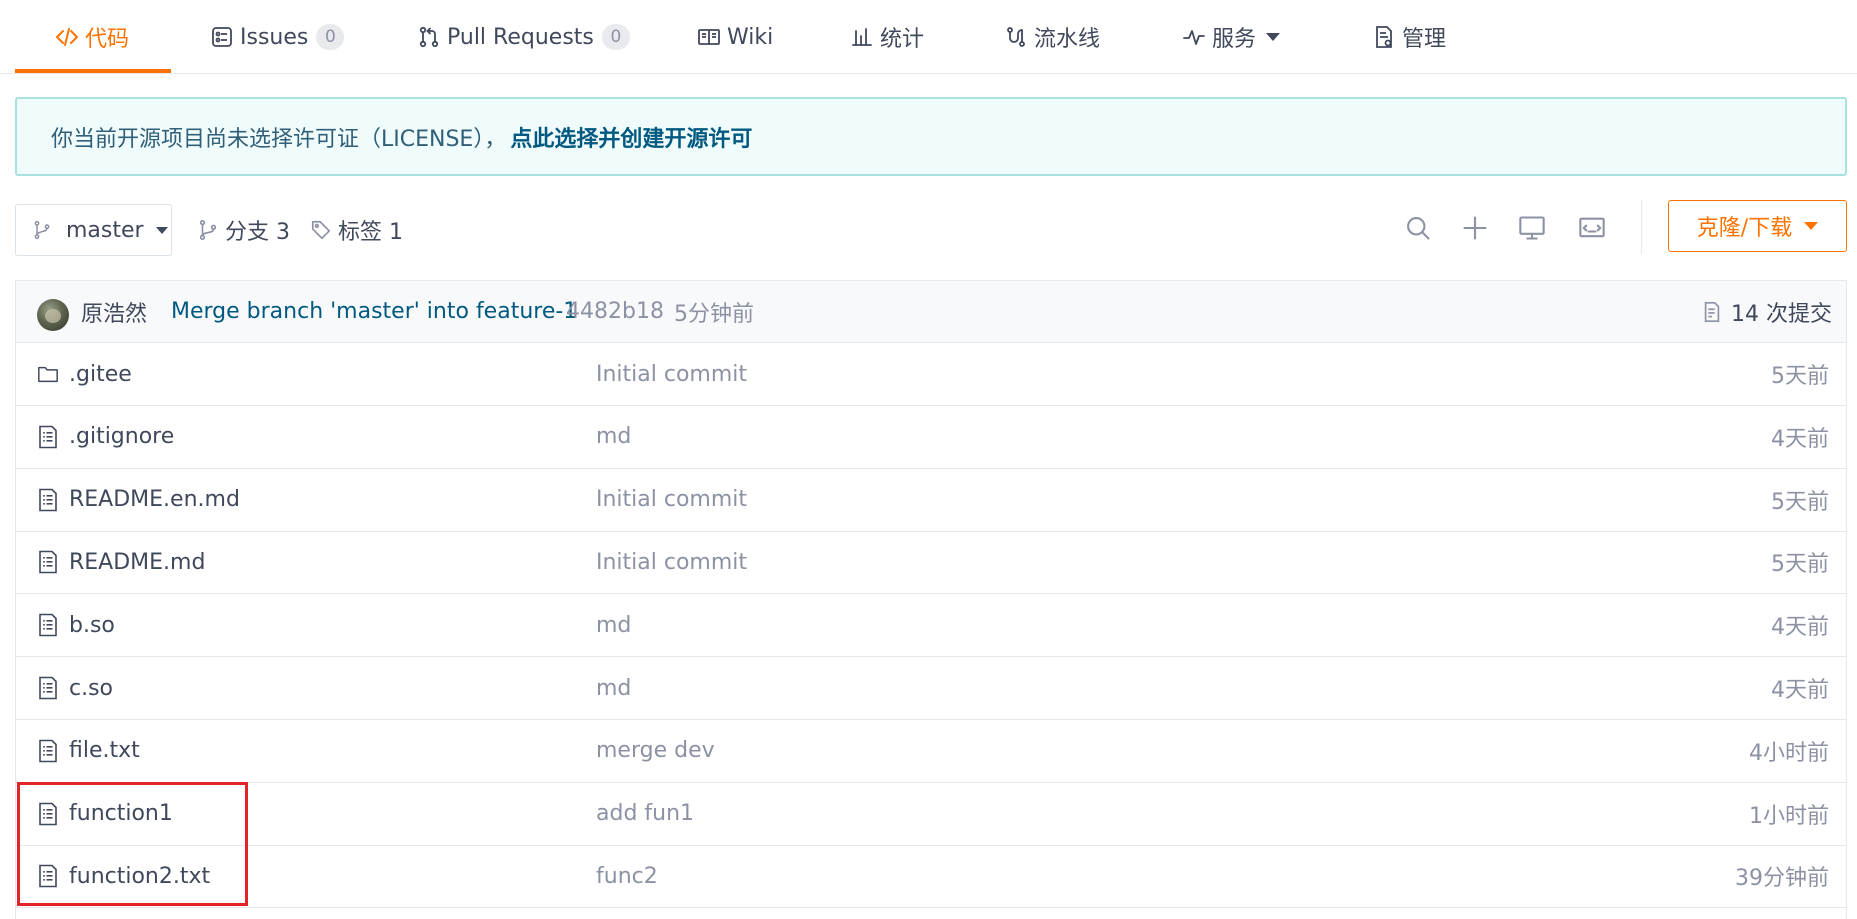 This screenshot has height=919, width=1857. Describe the element at coordinates (931, 688) in the screenshot. I see `table-row: c.so md 4天前` at that location.